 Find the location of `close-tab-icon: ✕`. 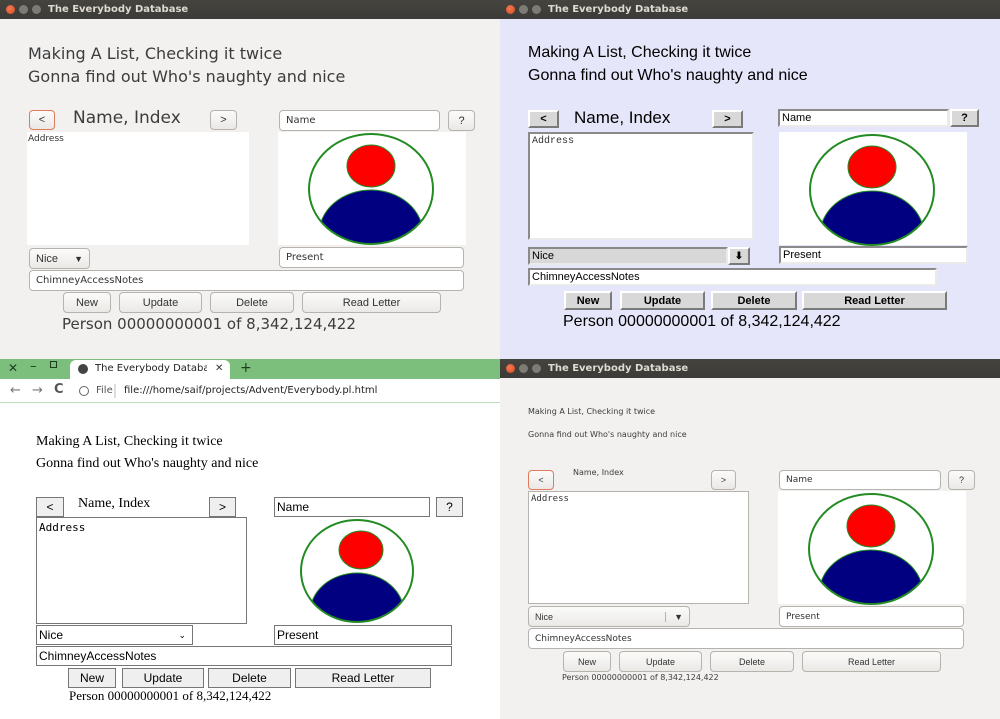

close-tab-icon: ✕ is located at coordinates (219, 368).